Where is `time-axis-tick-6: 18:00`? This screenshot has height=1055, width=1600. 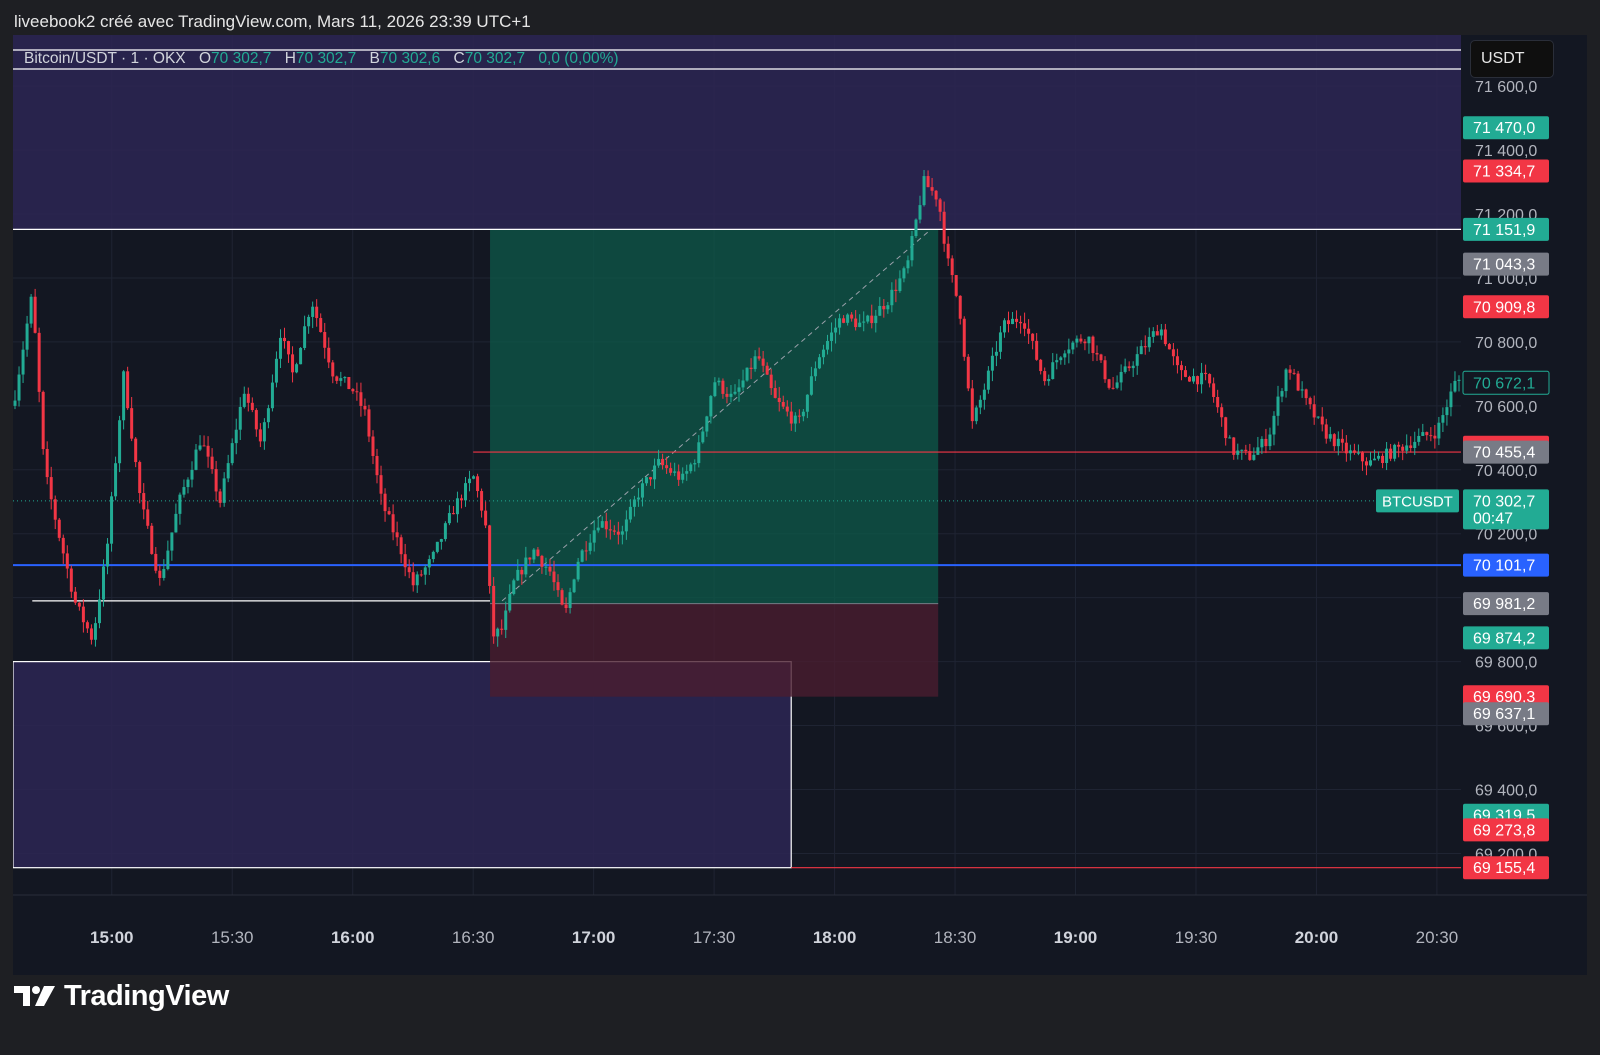
time-axis-tick-6: 18:00 is located at coordinates (834, 937).